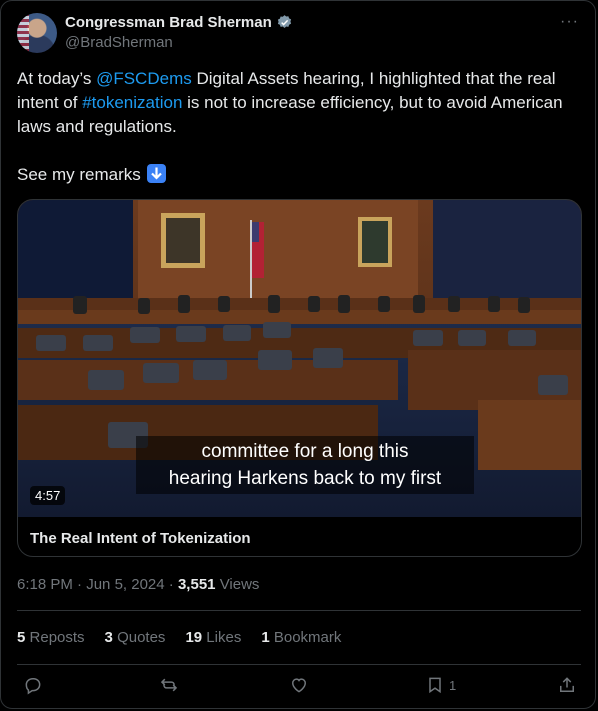 This screenshot has width=598, height=711. What do you see at coordinates (79, 174) in the screenshot?
I see `tweet-text-line: See my remarks` at bounding box center [79, 174].